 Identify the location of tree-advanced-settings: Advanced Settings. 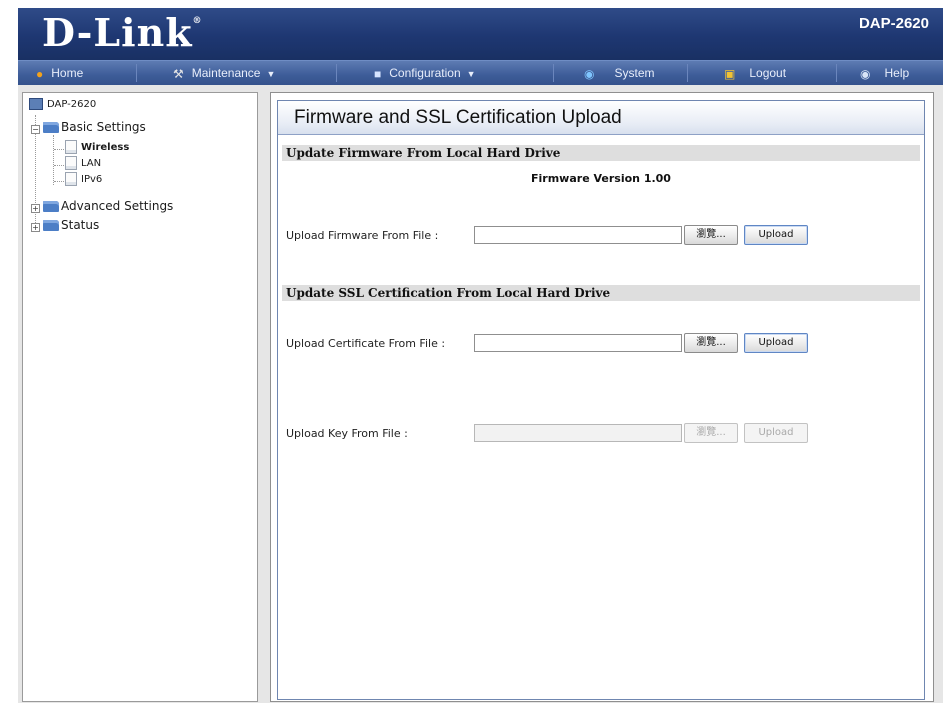
(108, 206).